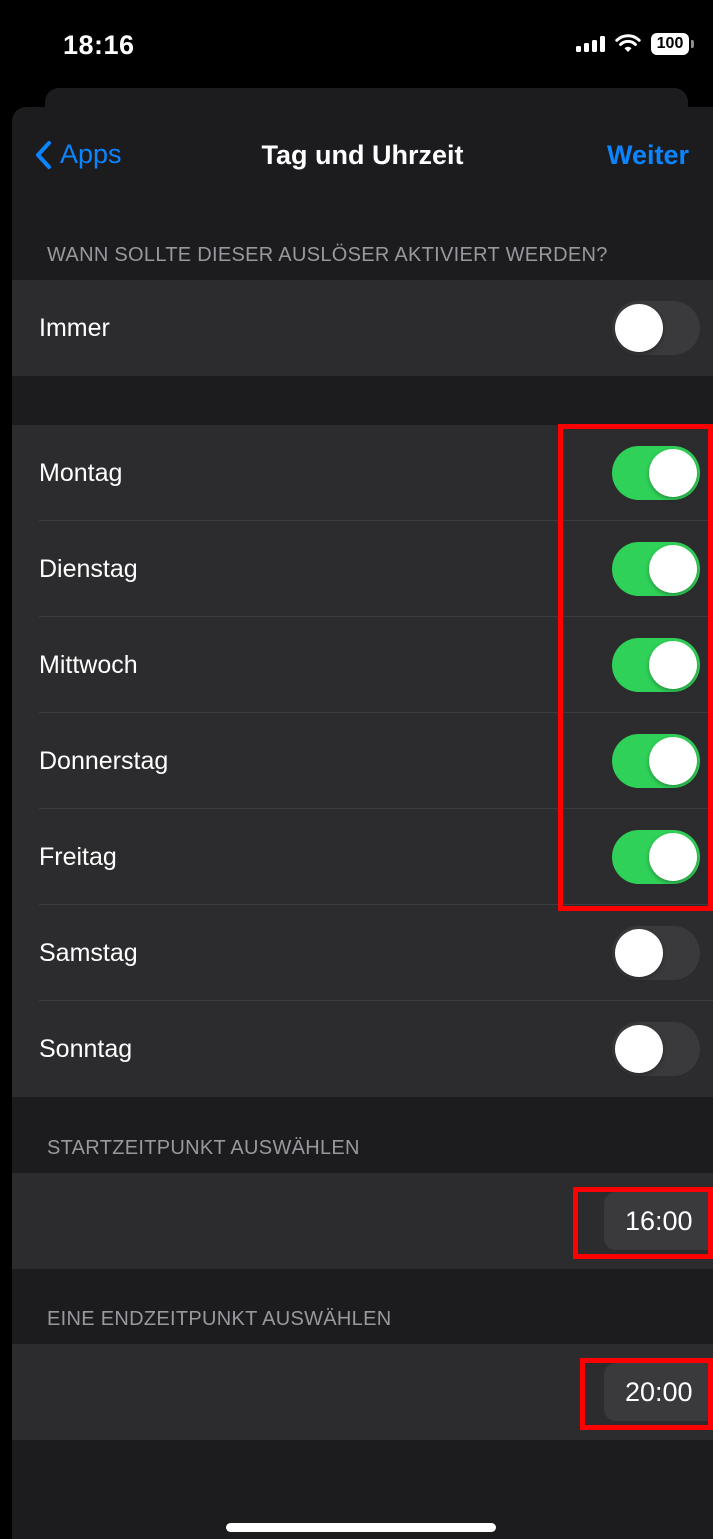  I want to click on always-row: Immer, so click(362, 328).